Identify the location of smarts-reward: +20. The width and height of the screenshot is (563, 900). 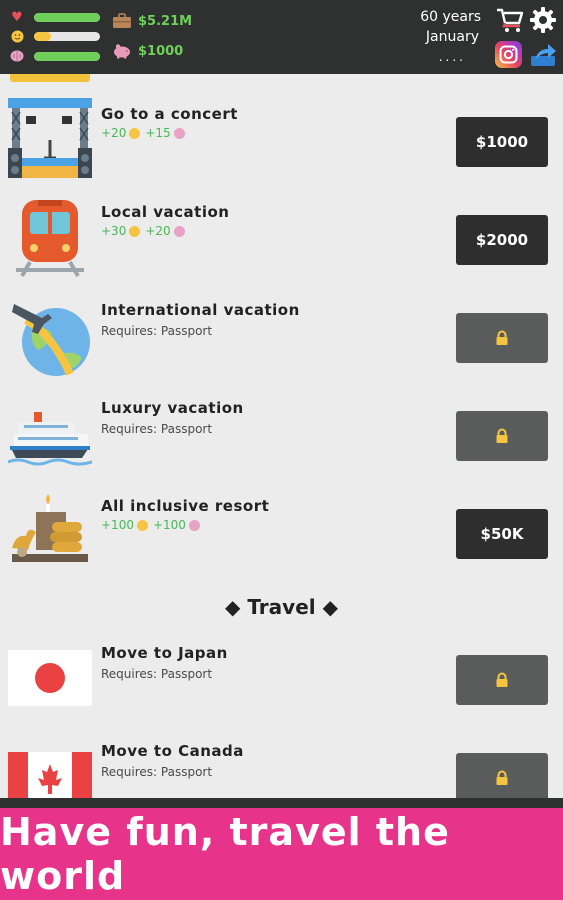
(158, 231).